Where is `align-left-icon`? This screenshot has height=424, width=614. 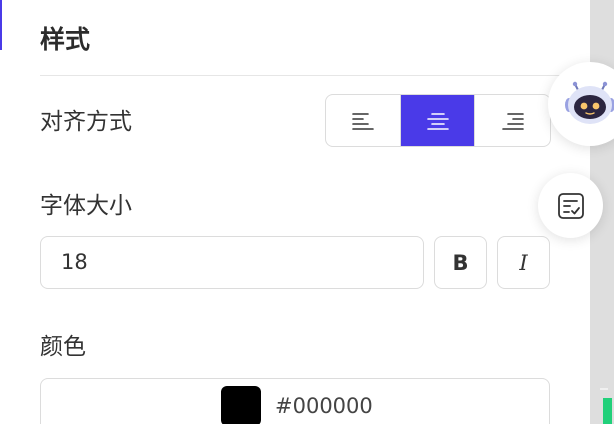 align-left-icon is located at coordinates (363, 121).